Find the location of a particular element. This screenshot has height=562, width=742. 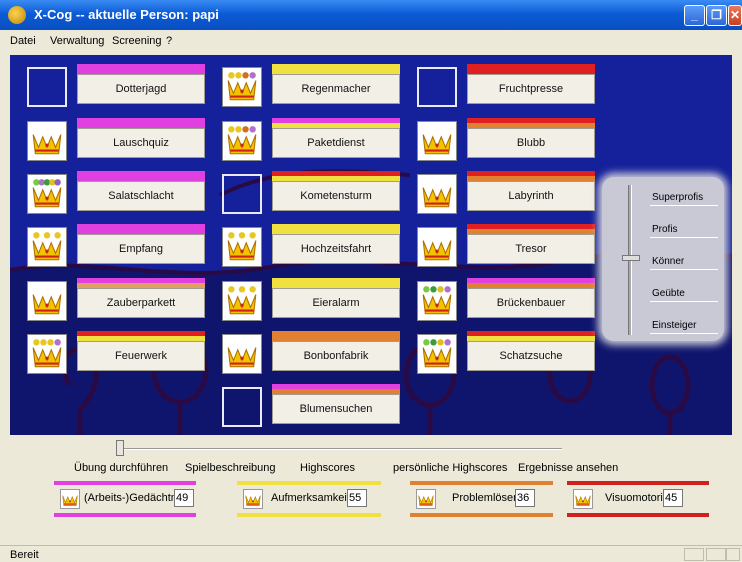

minimize-button: _ is located at coordinates (694, 15).